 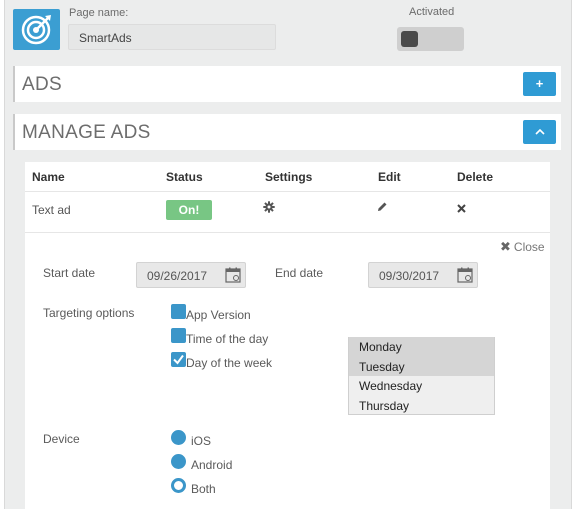 I want to click on col-header-delete: Delete, so click(x=475, y=177).